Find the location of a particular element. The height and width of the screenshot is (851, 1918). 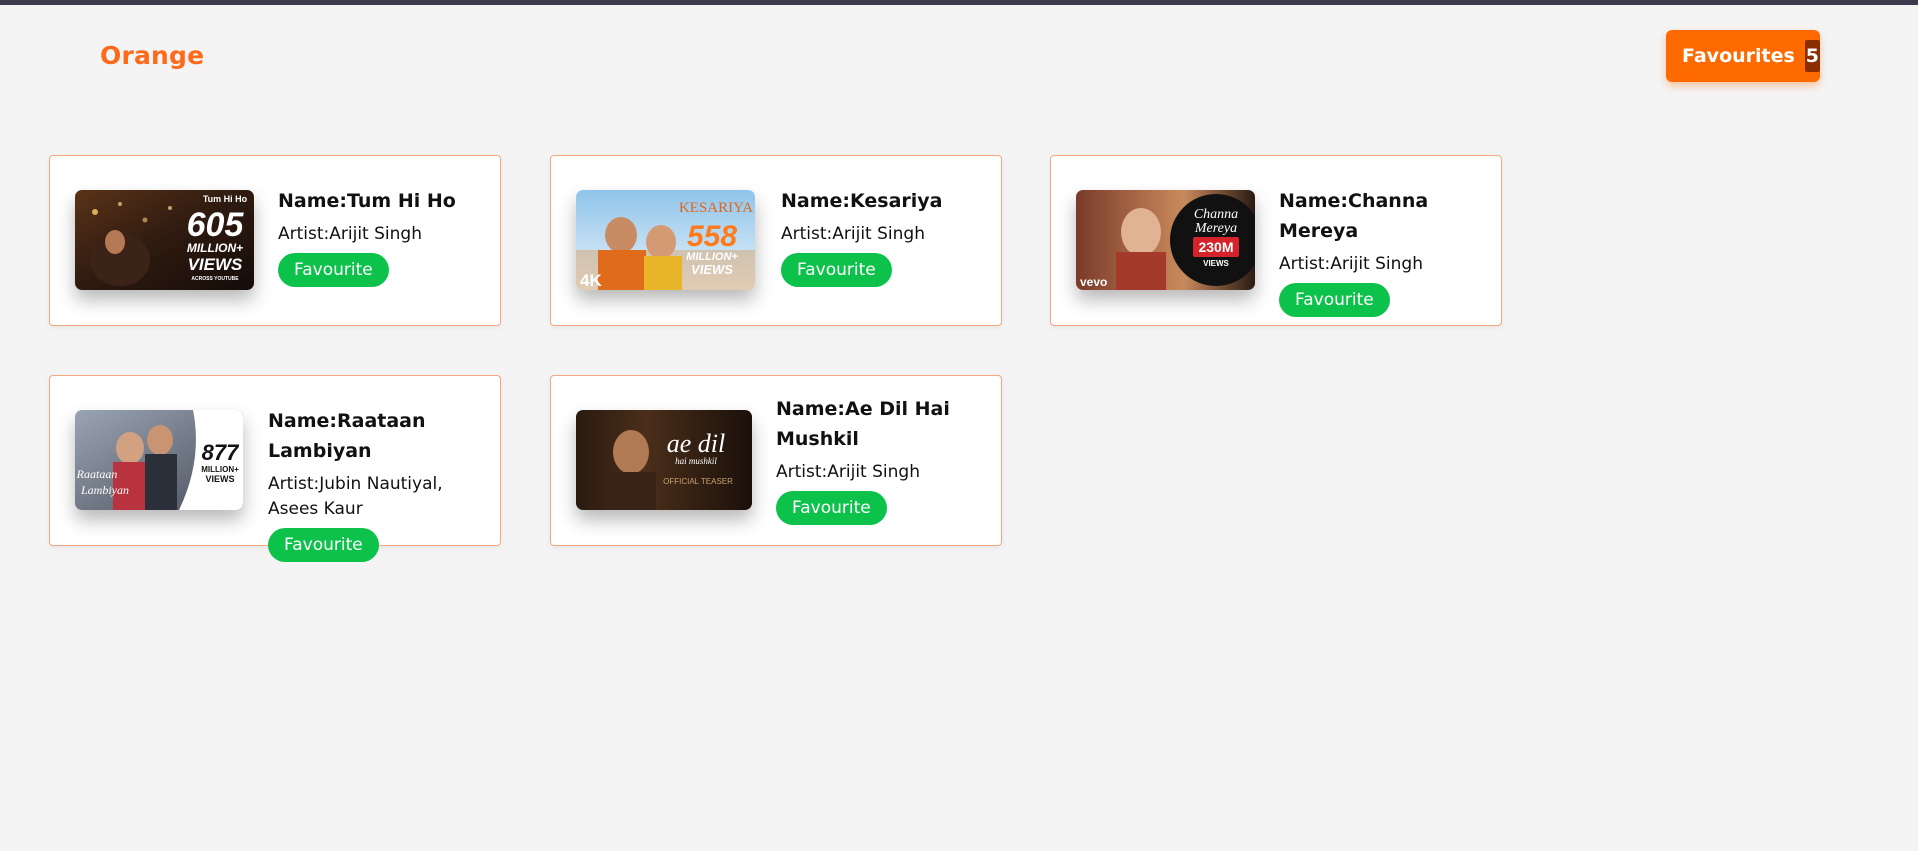

thumbnail-image: KESARIYA 558 MILLION+ VIEWS 4K is located at coordinates (665, 240).